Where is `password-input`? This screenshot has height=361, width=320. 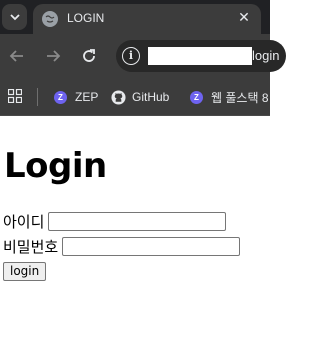
password-input is located at coordinates (151, 246).